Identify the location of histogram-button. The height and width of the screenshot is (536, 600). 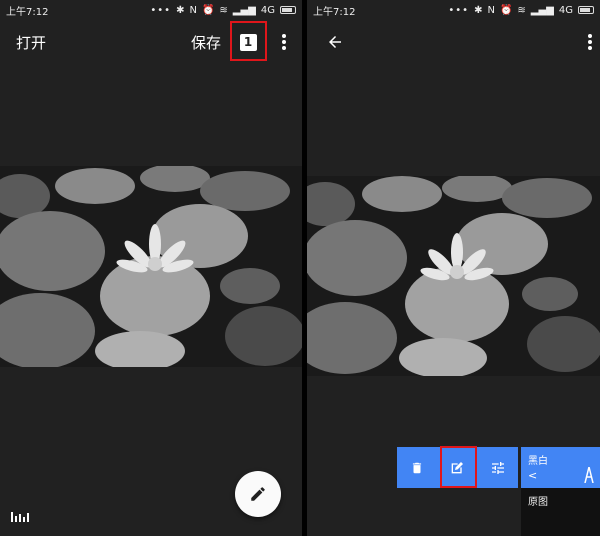
(20, 515).